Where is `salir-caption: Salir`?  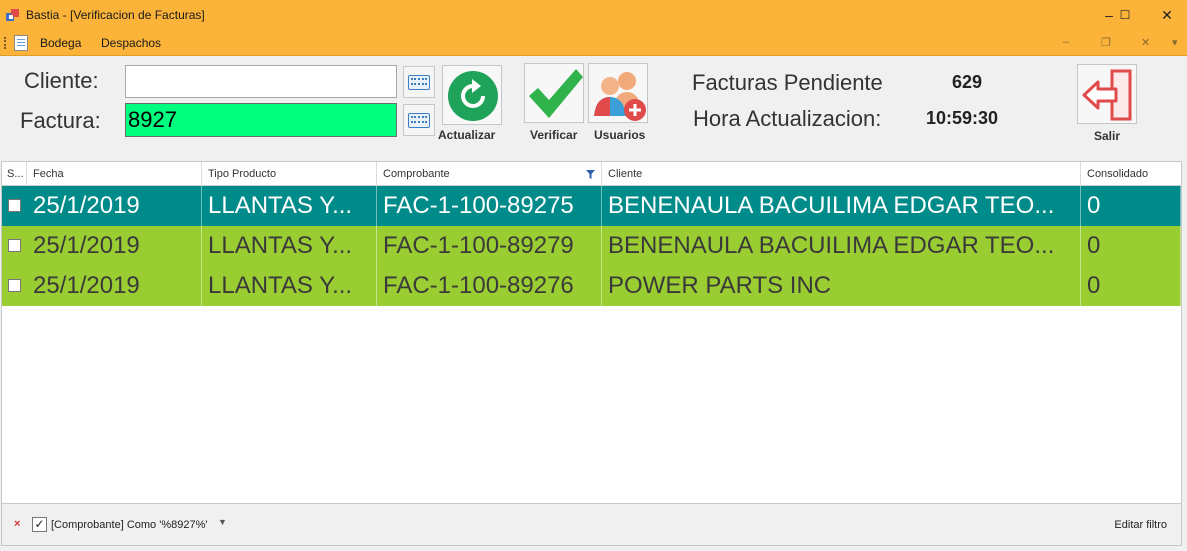 salir-caption: Salir is located at coordinates (1107, 136).